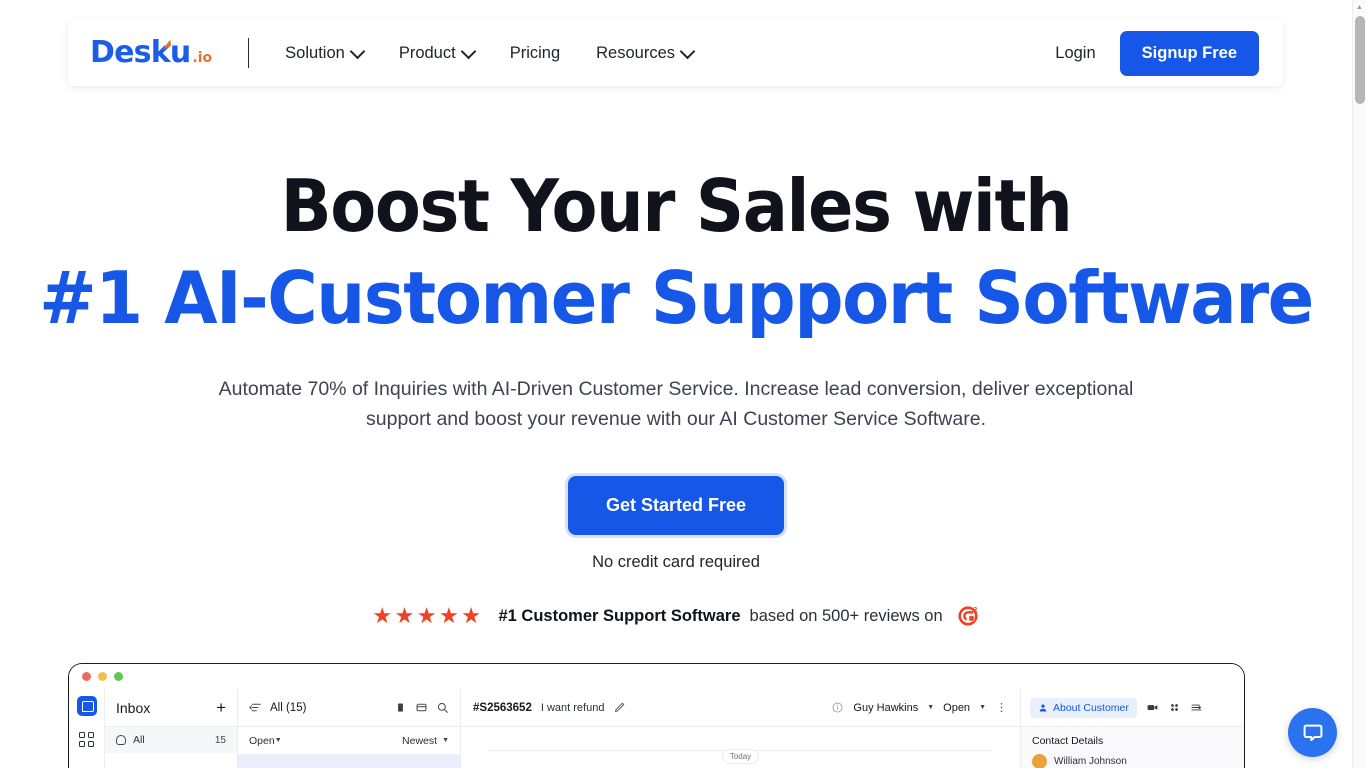 The width and height of the screenshot is (1366, 768). I want to click on nav-label-pricing: Pricing, so click(535, 52).